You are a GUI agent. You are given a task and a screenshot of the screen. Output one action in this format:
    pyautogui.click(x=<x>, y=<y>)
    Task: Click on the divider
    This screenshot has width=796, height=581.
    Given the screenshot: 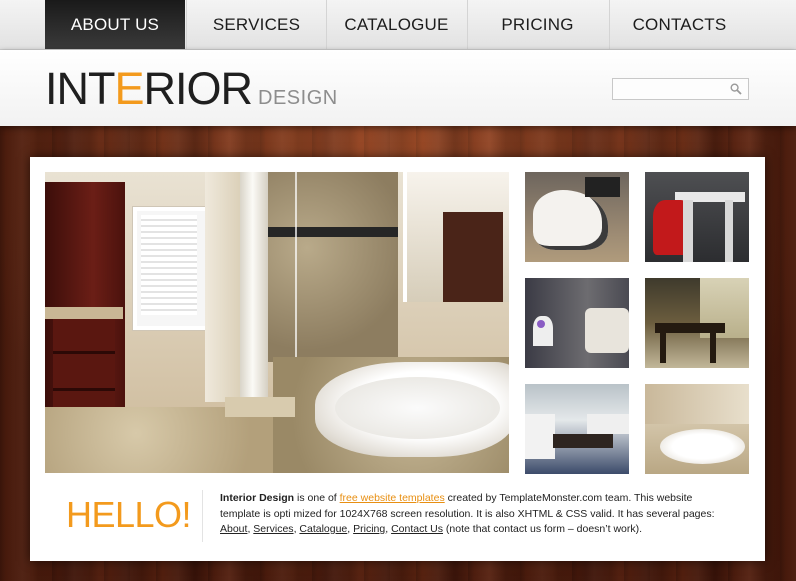 What is the action you would take?
    pyautogui.click(x=202, y=516)
    